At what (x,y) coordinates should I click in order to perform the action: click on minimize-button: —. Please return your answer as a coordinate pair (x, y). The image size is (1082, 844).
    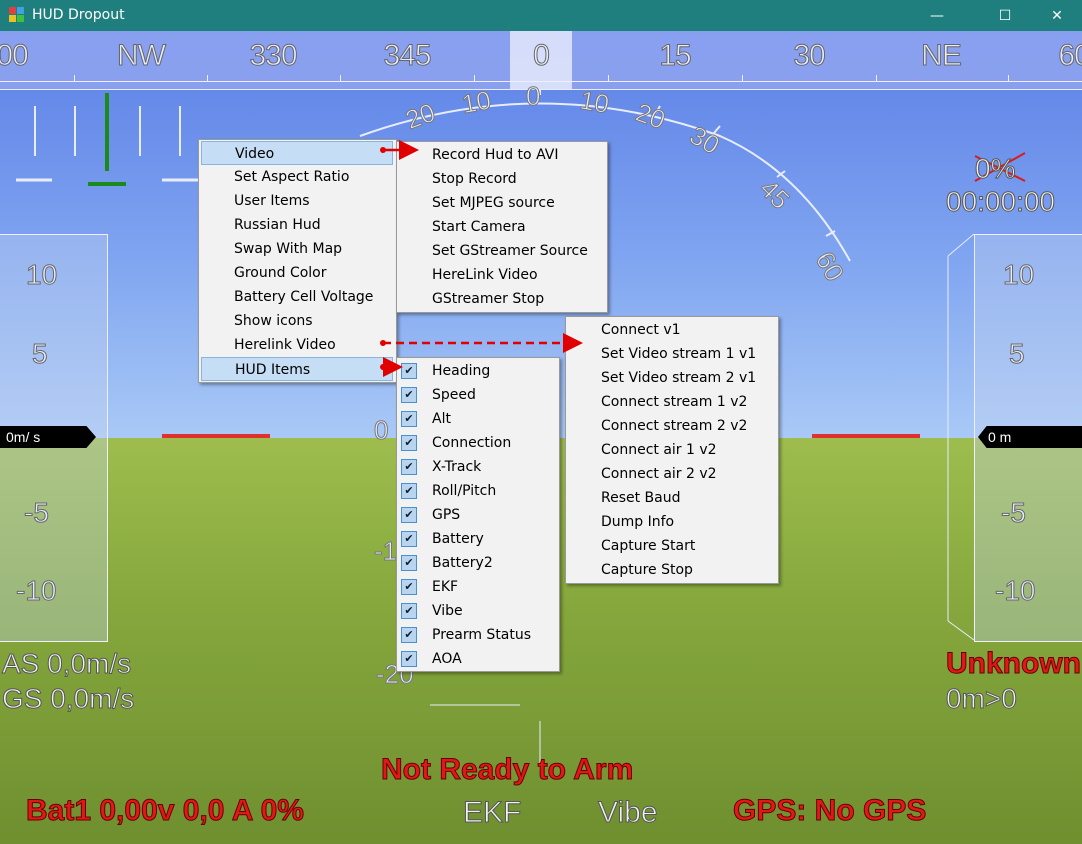
    Looking at the image, I should click on (937, 15).